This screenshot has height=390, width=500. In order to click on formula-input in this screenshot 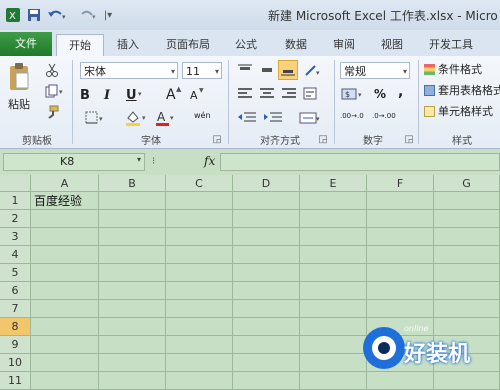, I will do `click(360, 162)`.